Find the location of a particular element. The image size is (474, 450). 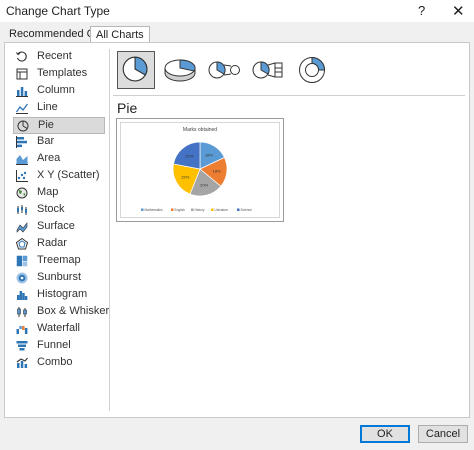

sidebar-item-waterfall: Waterfall is located at coordinates (59, 329).